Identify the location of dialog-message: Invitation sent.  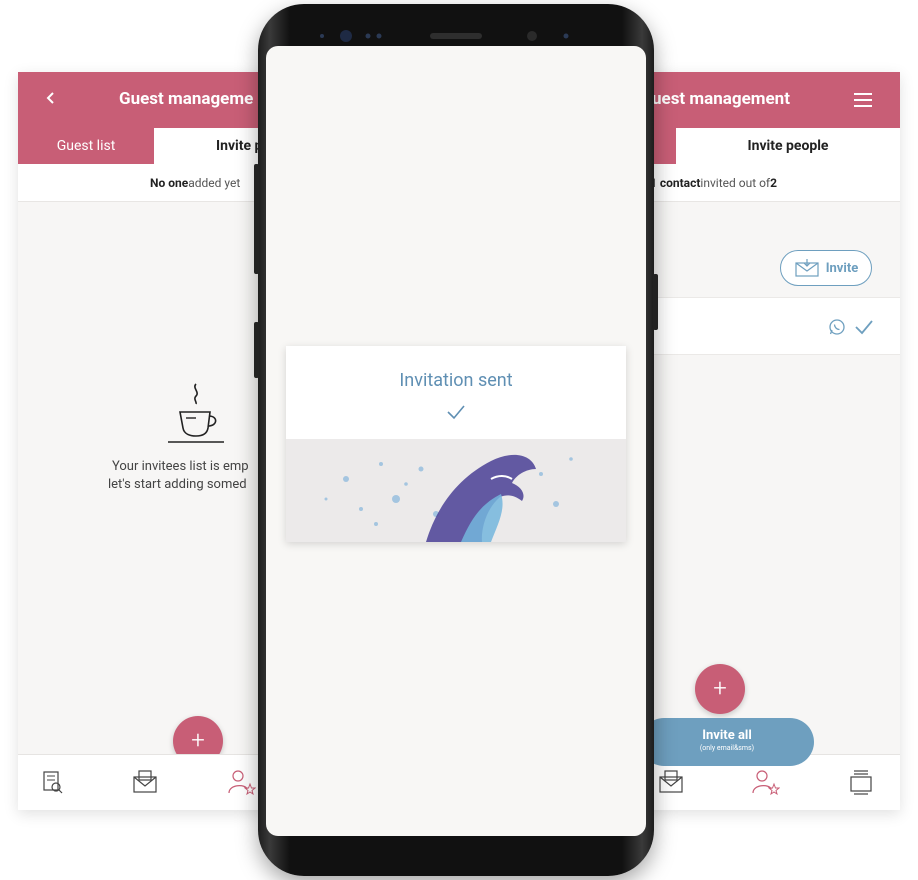
(456, 380).